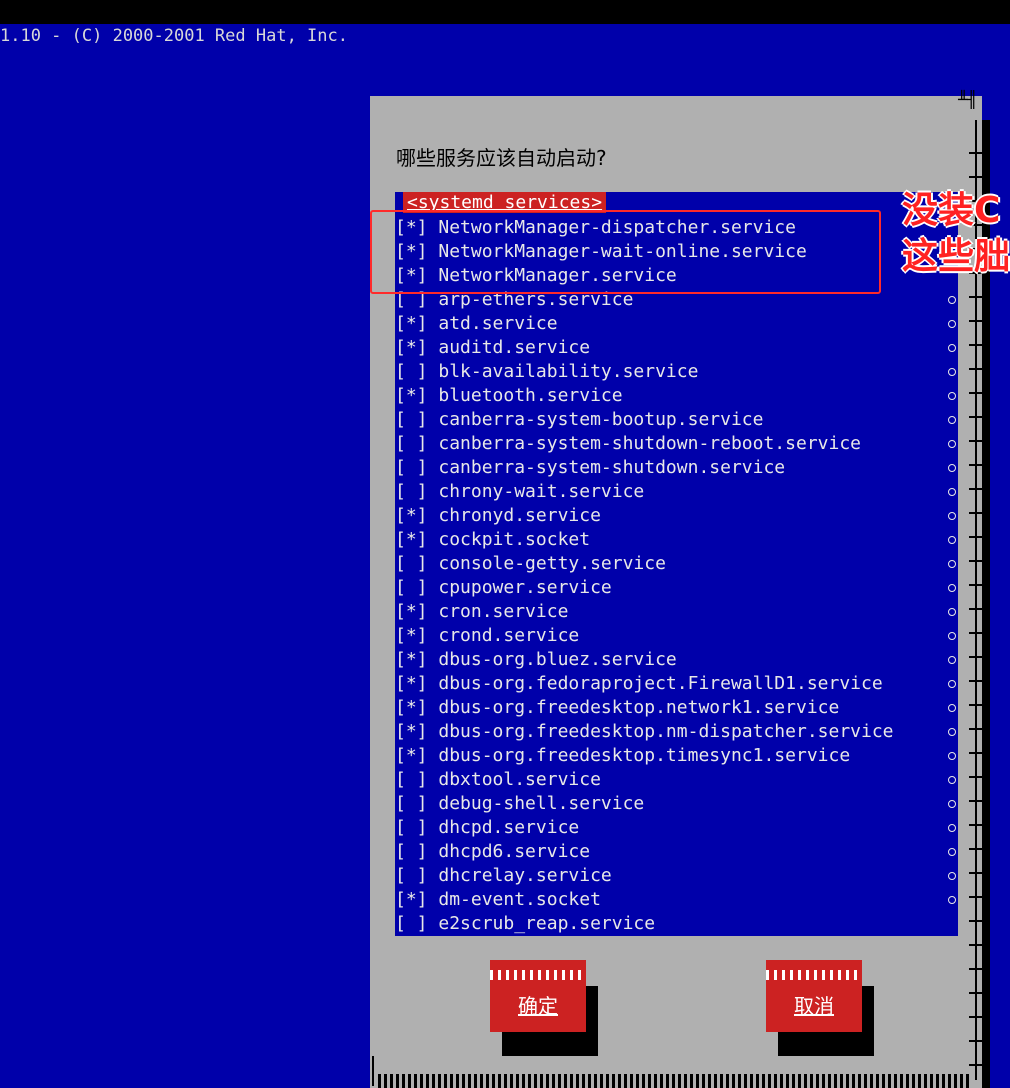 This screenshot has height=1088, width=1010. What do you see at coordinates (519, 515) in the screenshot?
I see `service-name: chronyd.service` at bounding box center [519, 515].